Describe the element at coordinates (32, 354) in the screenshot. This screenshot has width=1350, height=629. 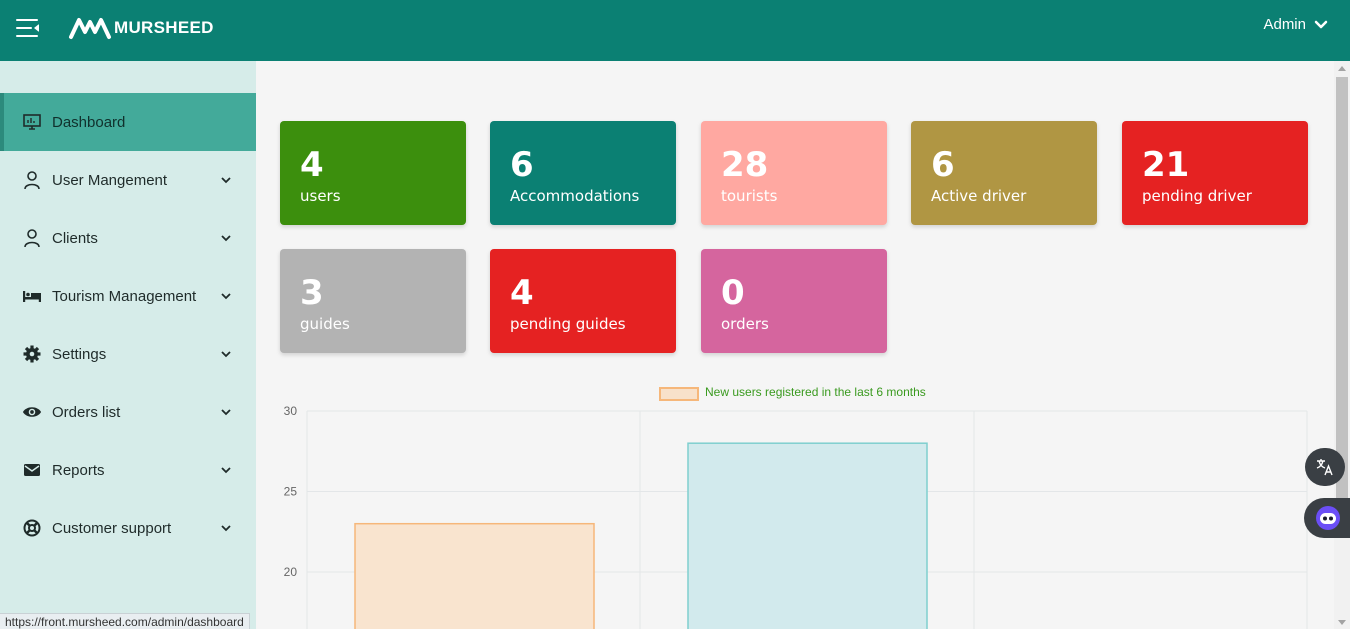
I see `gear-icon` at that location.